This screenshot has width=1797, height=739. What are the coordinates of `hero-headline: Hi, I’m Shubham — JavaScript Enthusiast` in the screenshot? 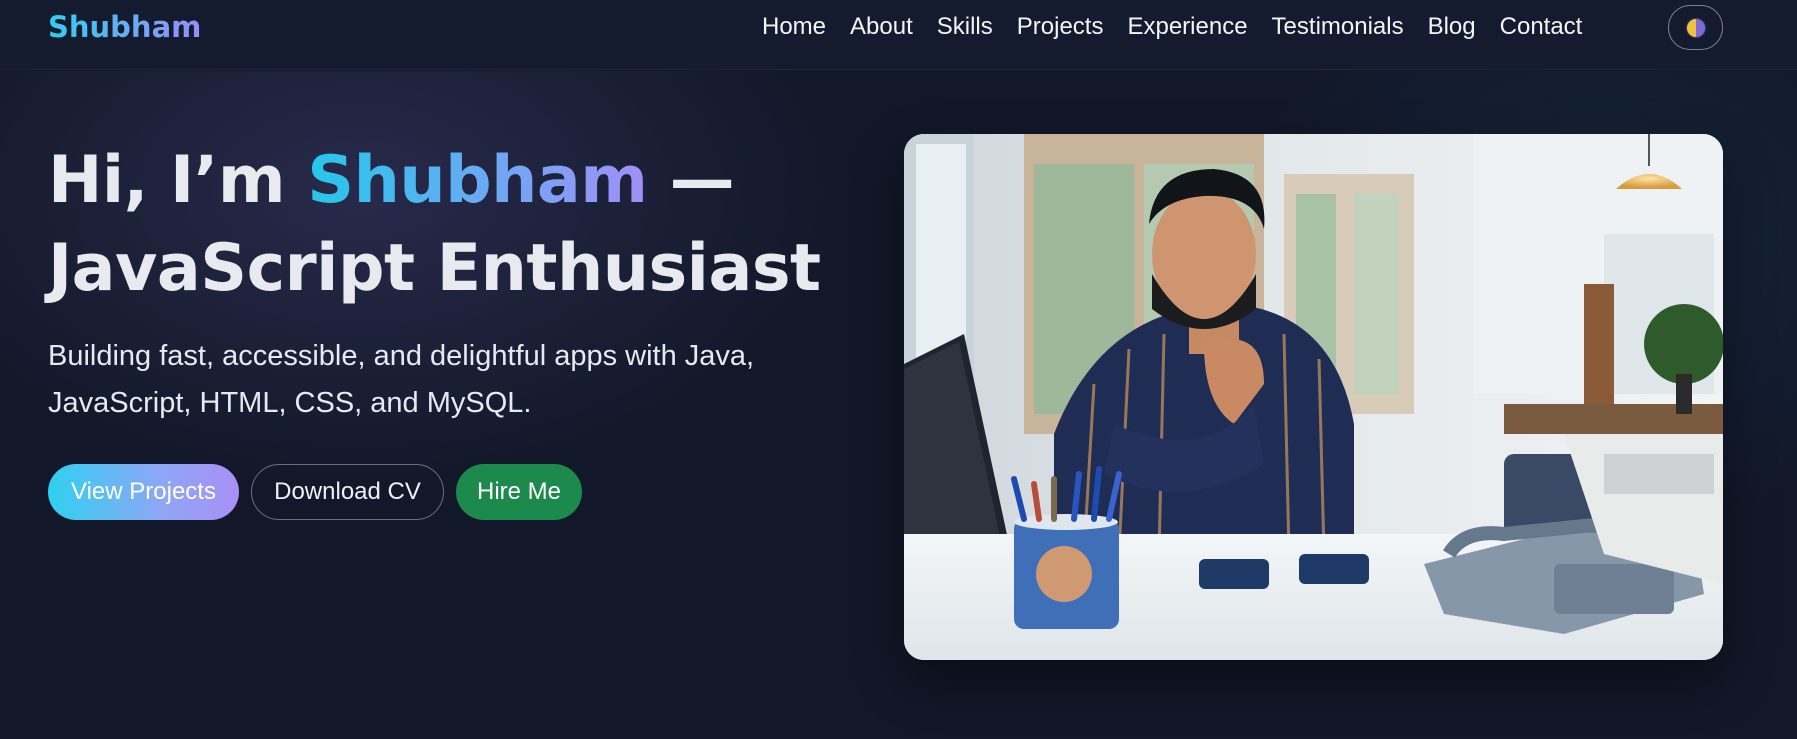 It's located at (434, 225).